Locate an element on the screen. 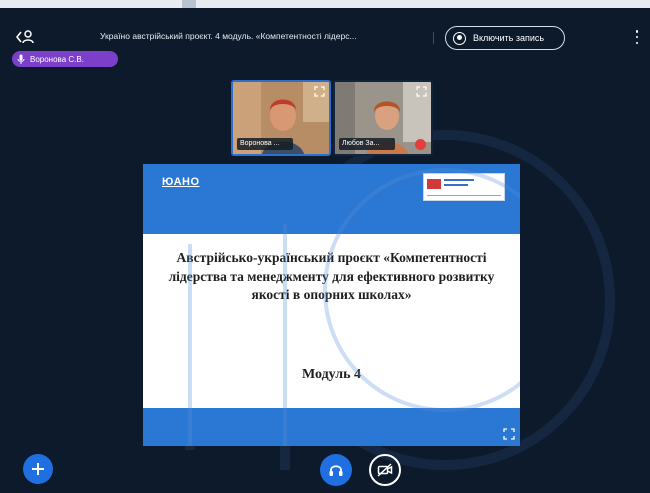 Image resolution: width=650 pixels, height=493 pixels. audio-button is located at coordinates (336, 470).